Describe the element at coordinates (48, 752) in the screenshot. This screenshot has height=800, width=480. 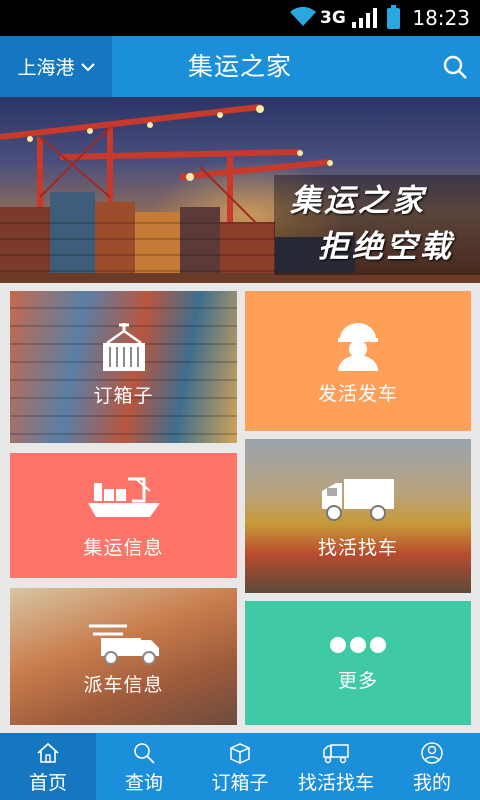
I see `home-icon` at that location.